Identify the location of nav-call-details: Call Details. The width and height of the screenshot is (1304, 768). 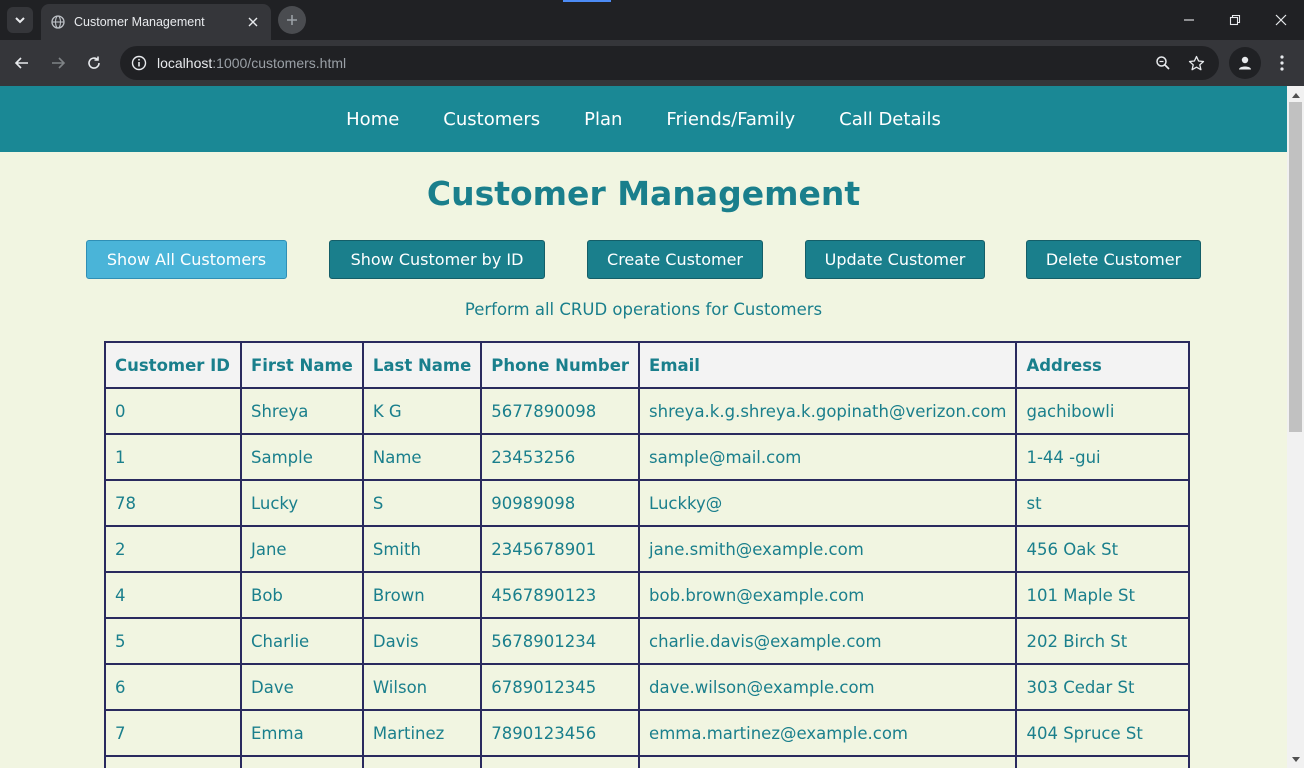
(890, 119).